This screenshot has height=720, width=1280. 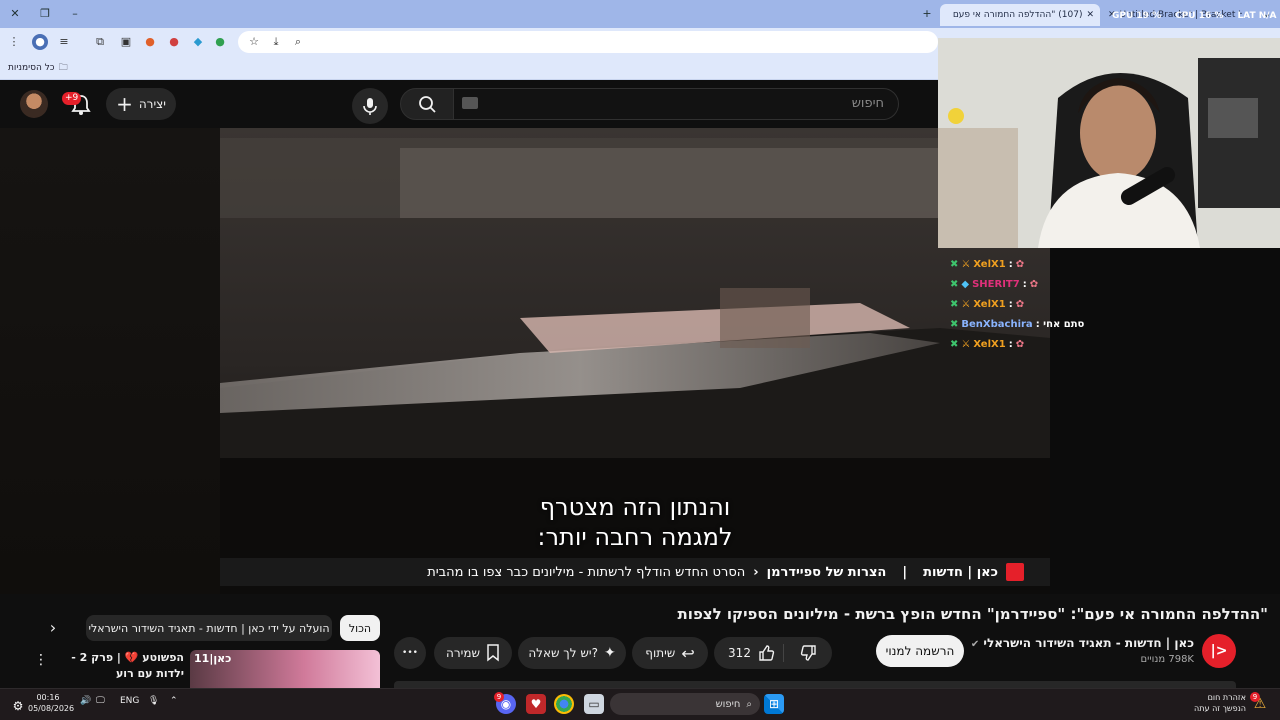 I want to click on thumb-brand: כאן|11, so click(x=213, y=658).